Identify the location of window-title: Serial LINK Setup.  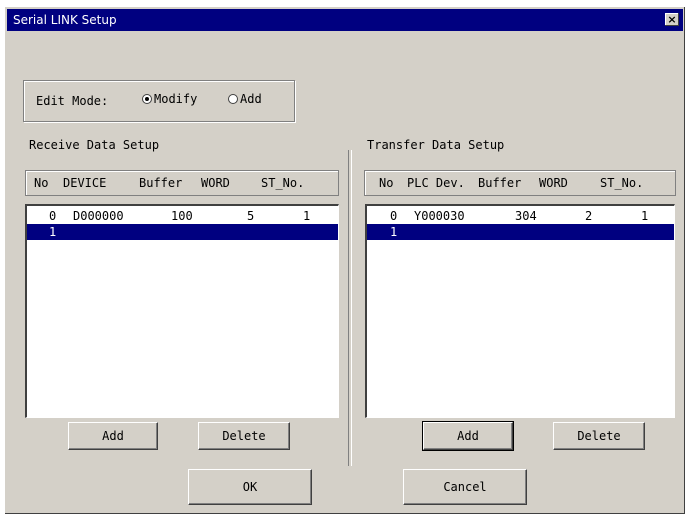
(65, 20).